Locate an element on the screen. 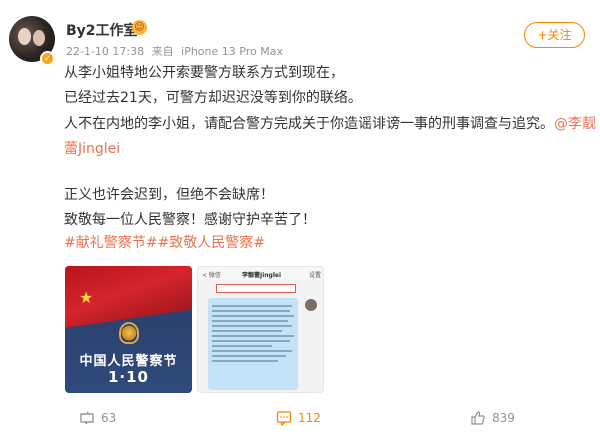 The image size is (600, 437). post-text-line: 正义也许会迟到，但绝不会缺席！ is located at coordinates (169, 195).